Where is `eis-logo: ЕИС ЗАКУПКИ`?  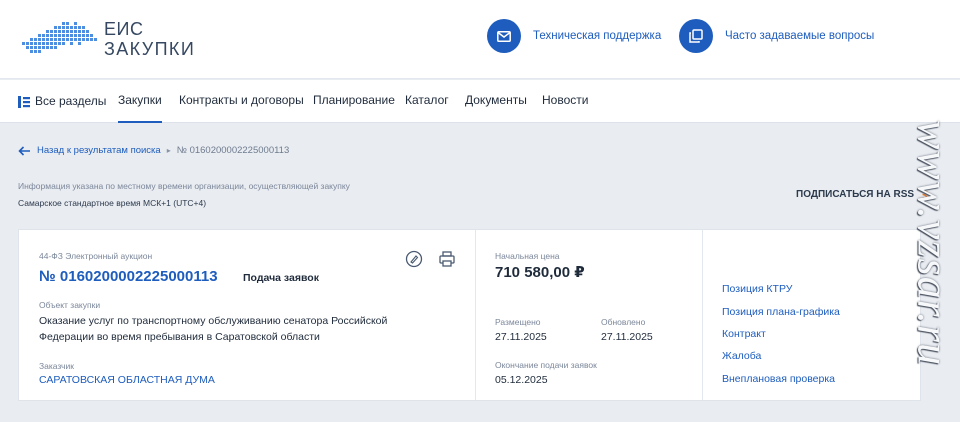 eis-logo: ЕИС ЗАКУПКИ is located at coordinates (108, 39).